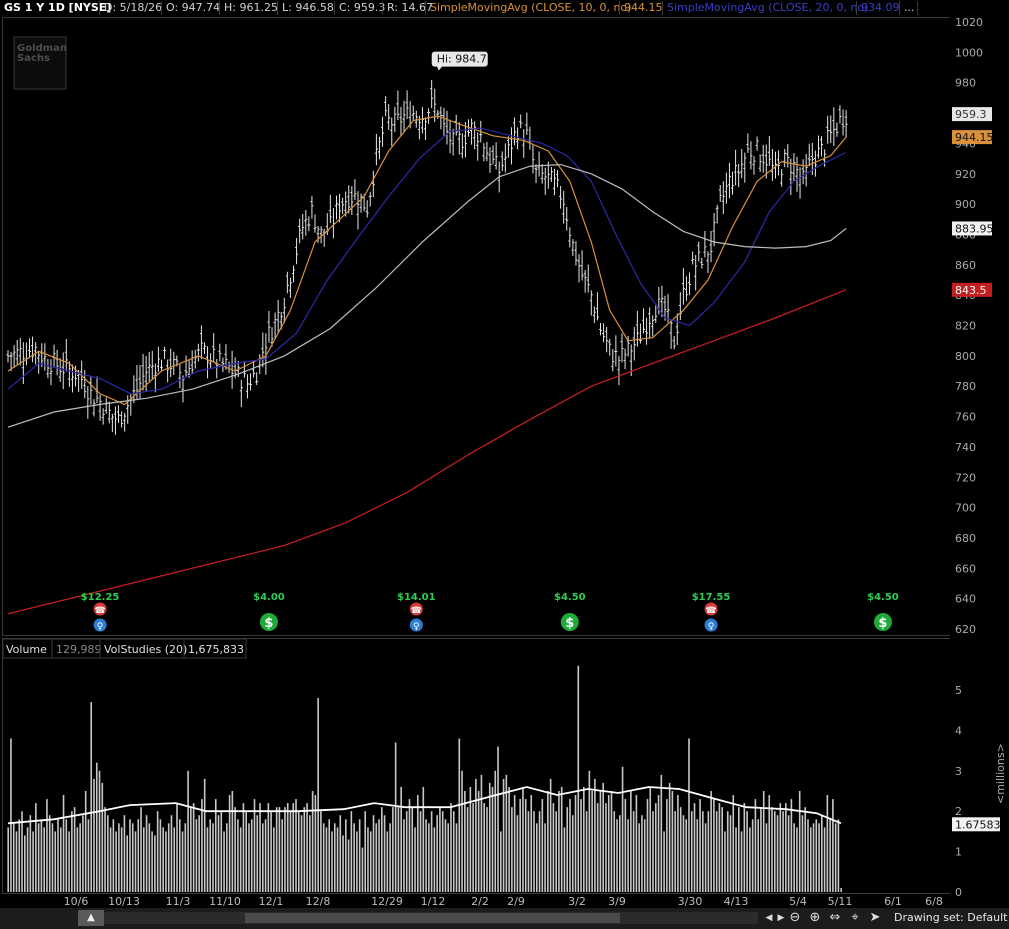  Describe the element at coordinates (91, 918) in the screenshot. I see `scroll-home-button: ▲` at that location.